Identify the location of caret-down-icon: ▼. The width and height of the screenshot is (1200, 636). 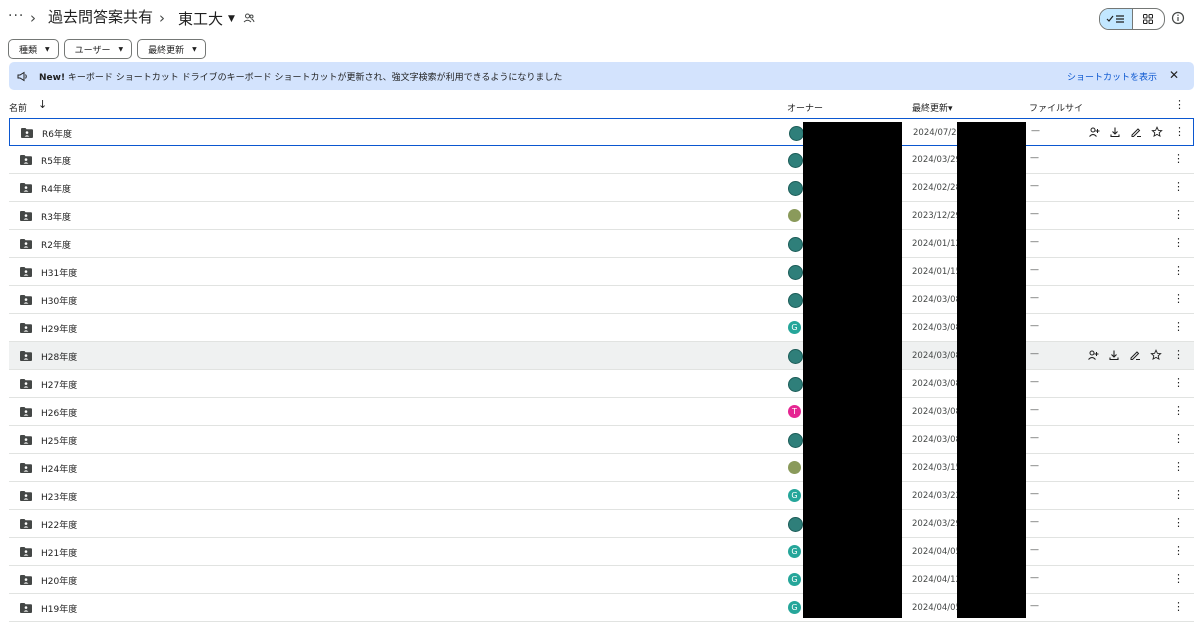
(231, 18).